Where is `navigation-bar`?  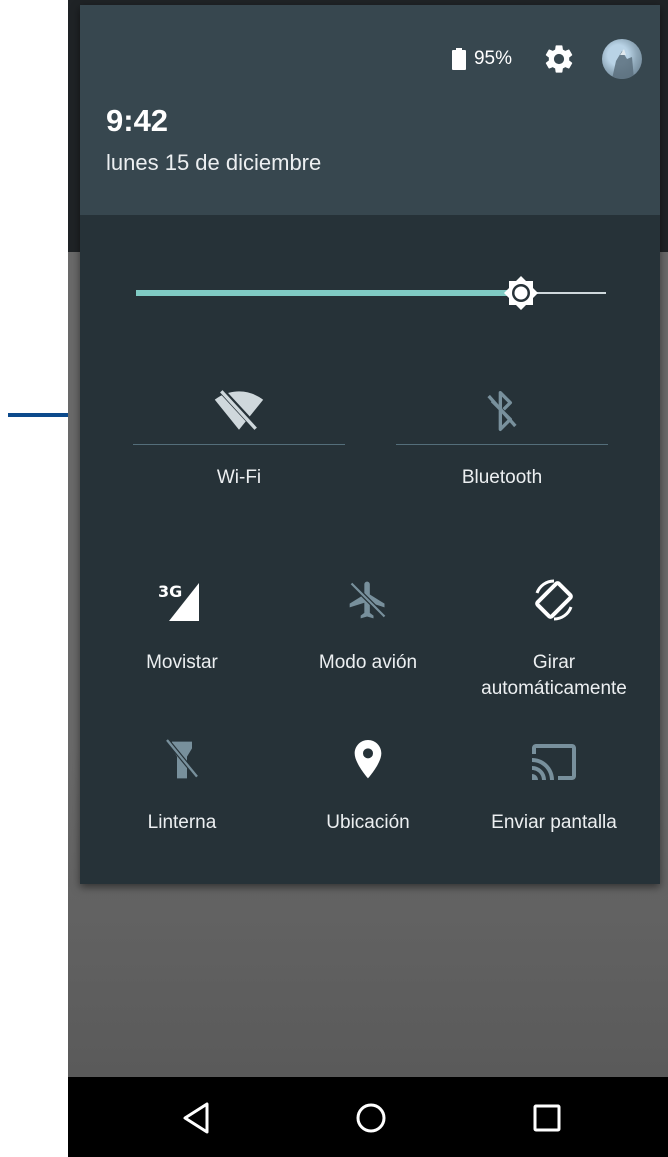
navigation-bar is located at coordinates (368, 1117).